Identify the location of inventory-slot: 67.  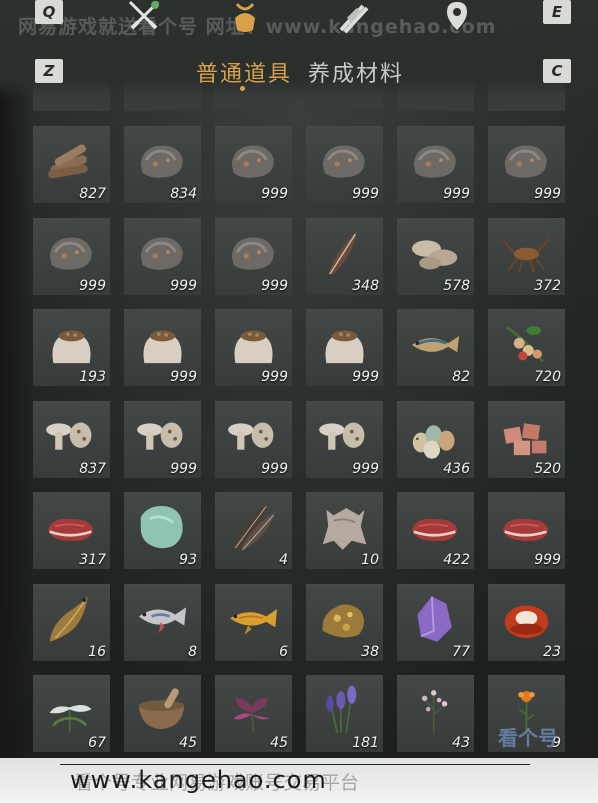
(71, 713).